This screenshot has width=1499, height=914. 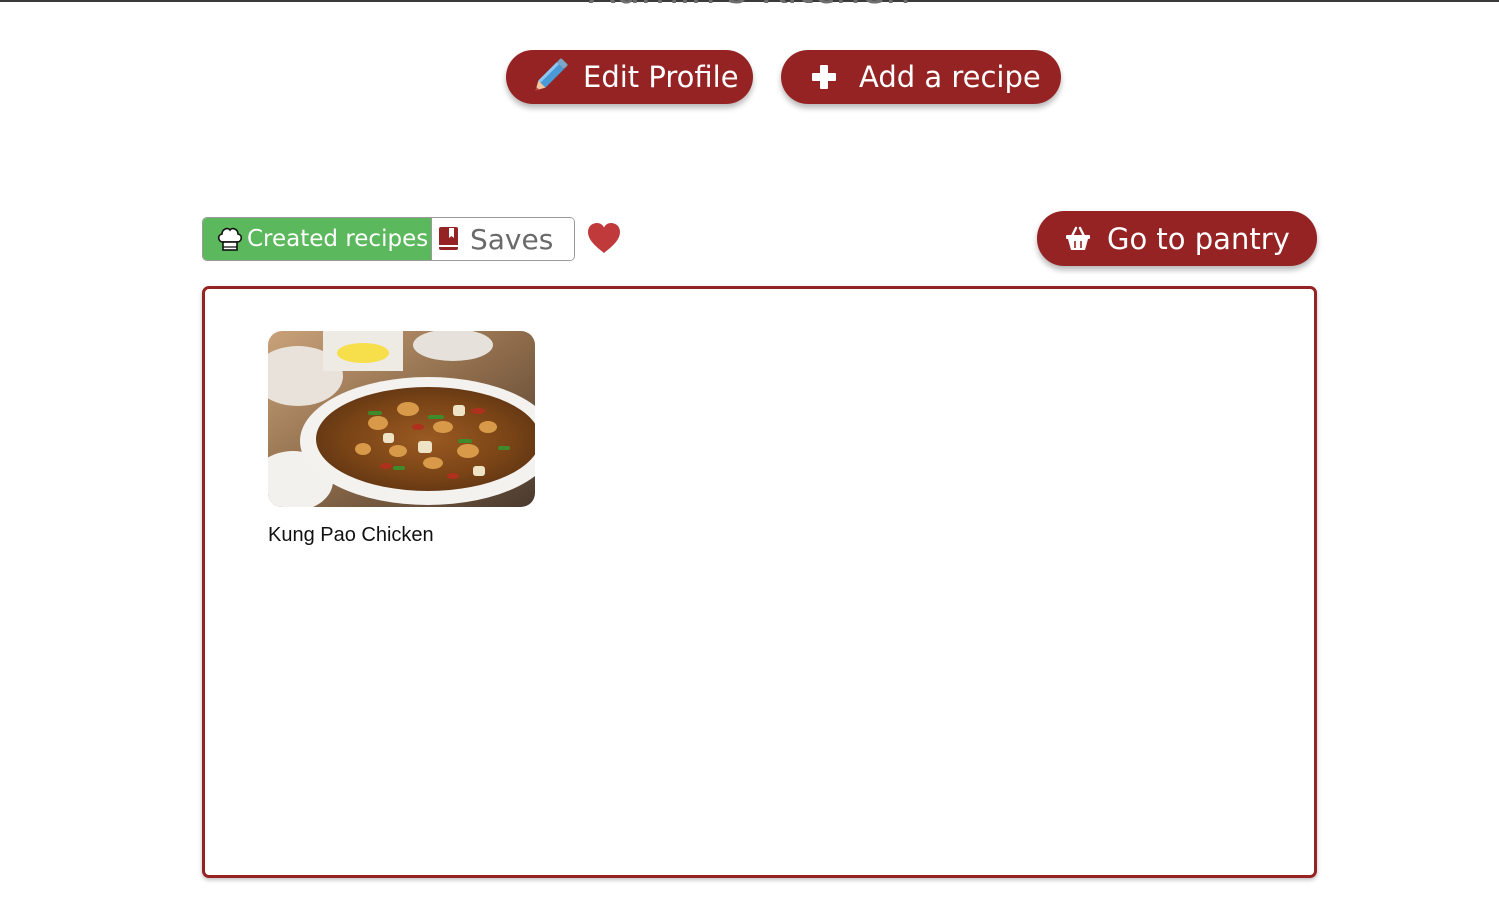 I want to click on pencil-icon, so click(x=549, y=77).